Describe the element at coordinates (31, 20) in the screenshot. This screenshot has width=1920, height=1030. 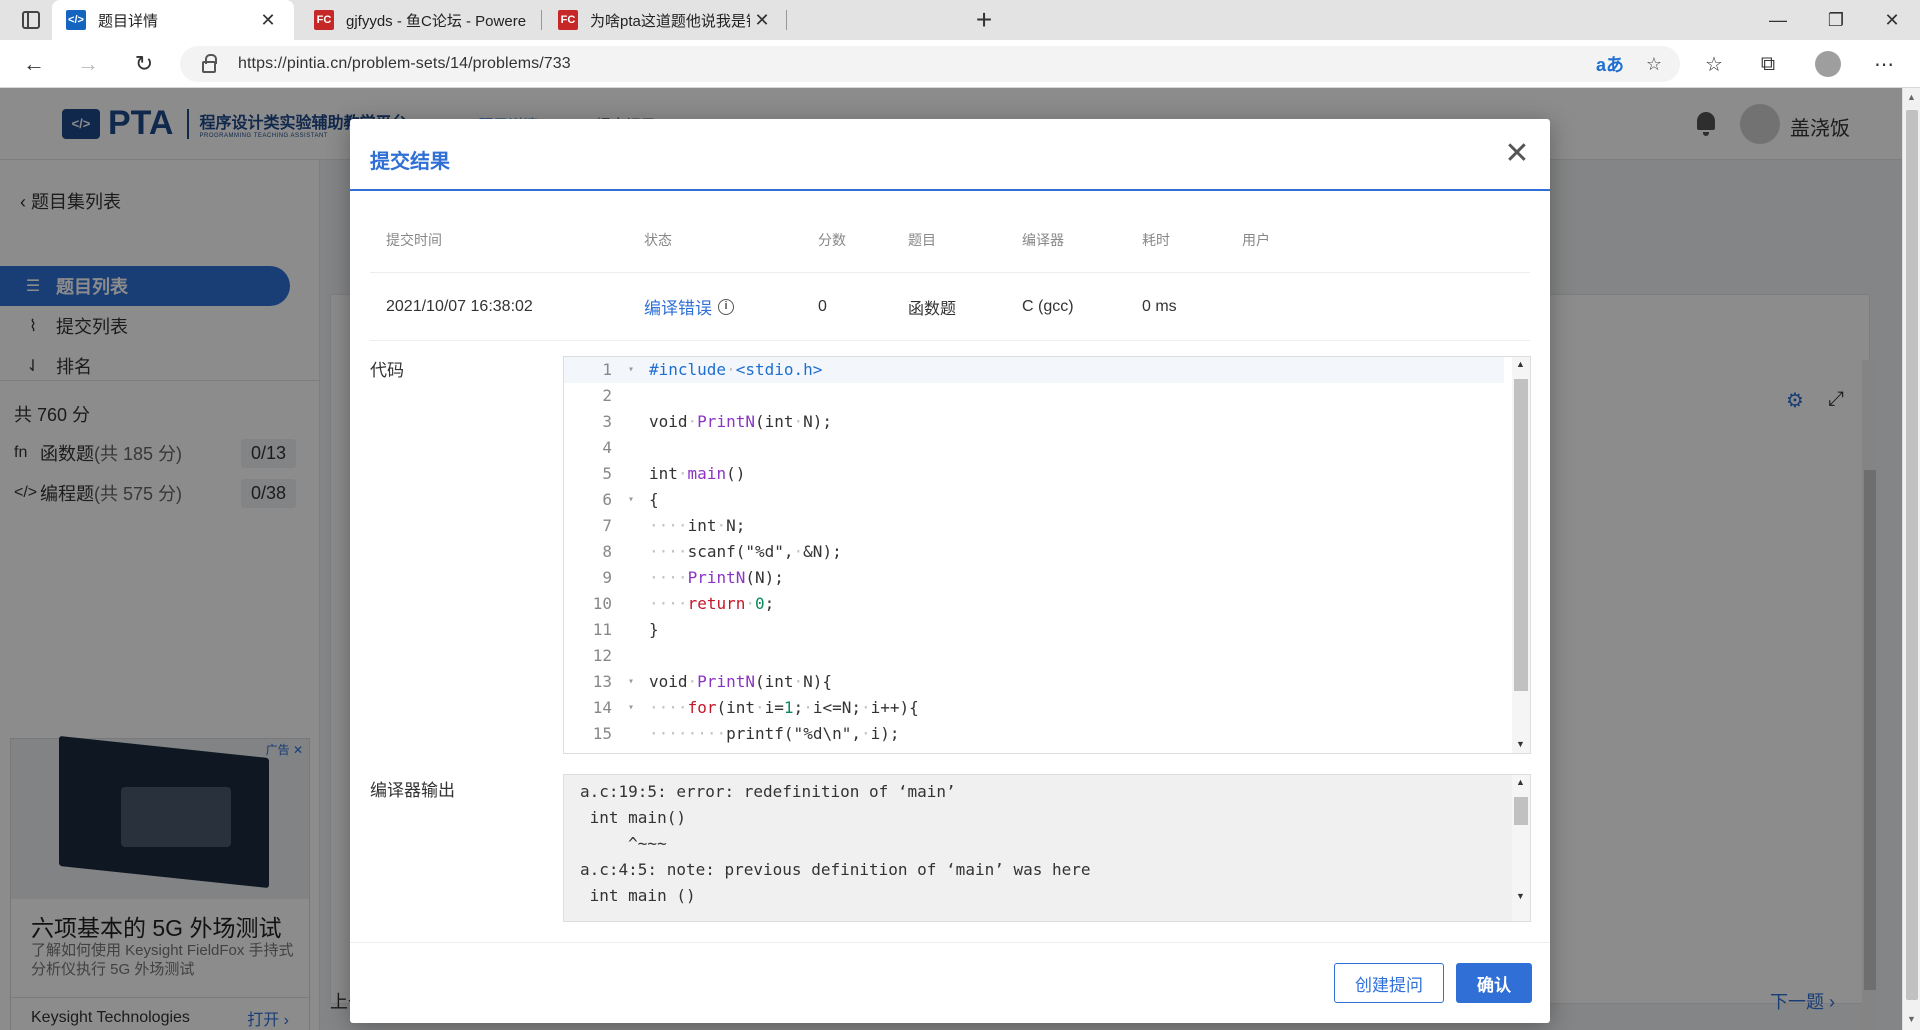
I see `tab-actions-icon` at that location.